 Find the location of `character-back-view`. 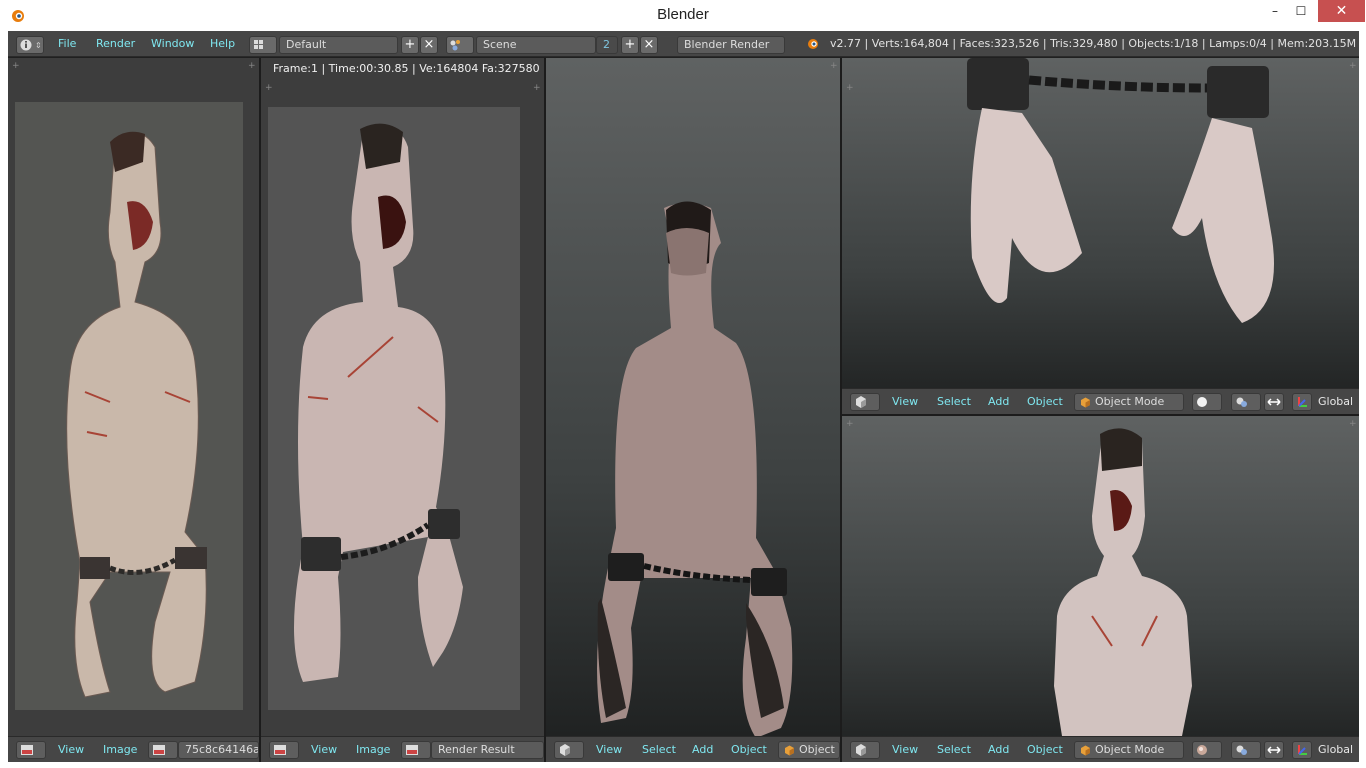

character-back-view is located at coordinates (695, 469).